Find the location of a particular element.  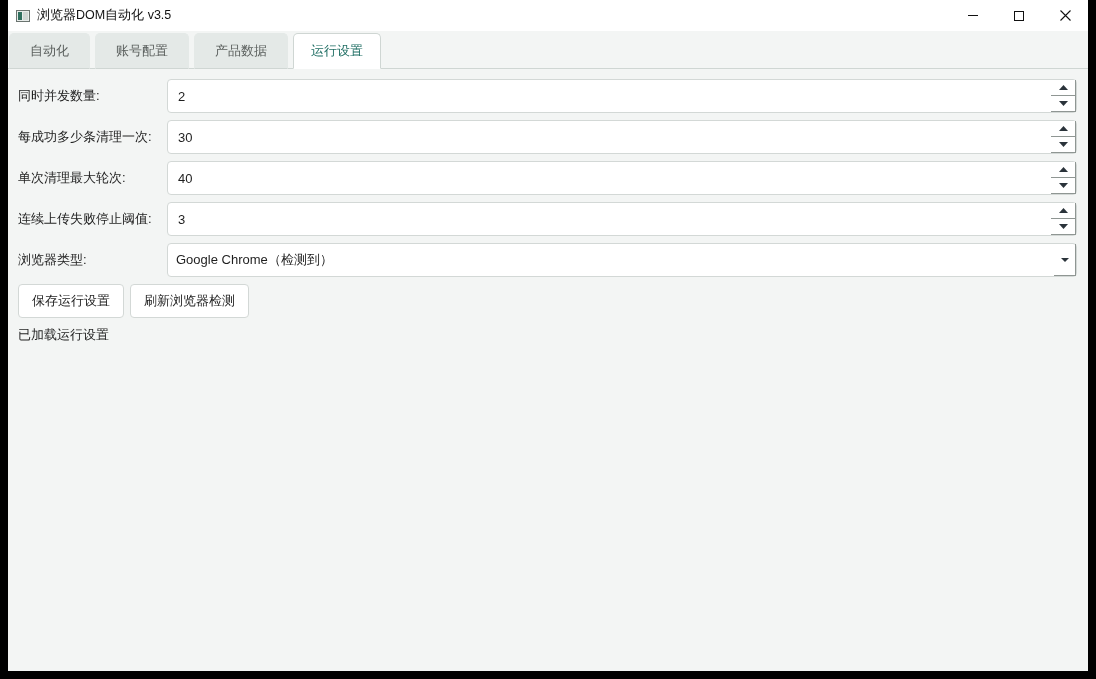

dropdown: Google Chrome（检测到） is located at coordinates (622, 260).